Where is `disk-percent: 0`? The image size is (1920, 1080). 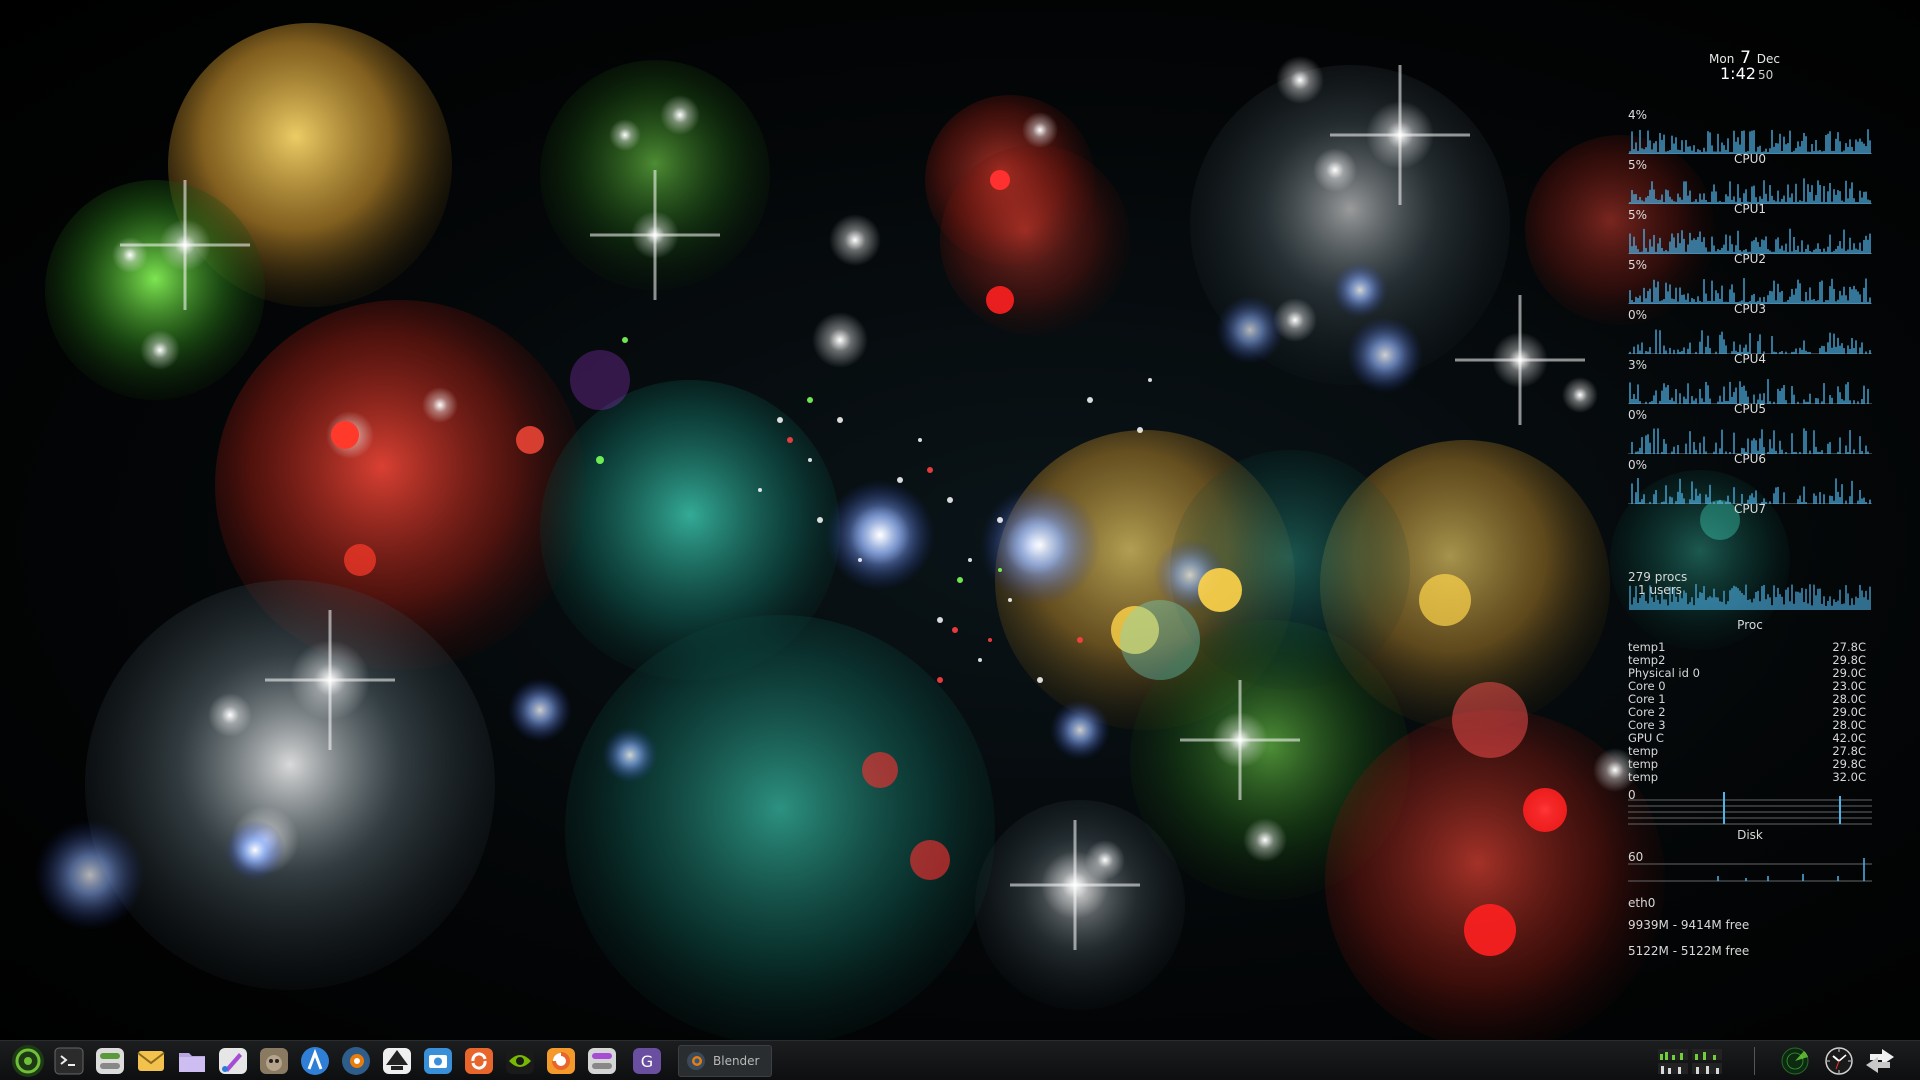
disk-percent: 0 is located at coordinates (1632, 795).